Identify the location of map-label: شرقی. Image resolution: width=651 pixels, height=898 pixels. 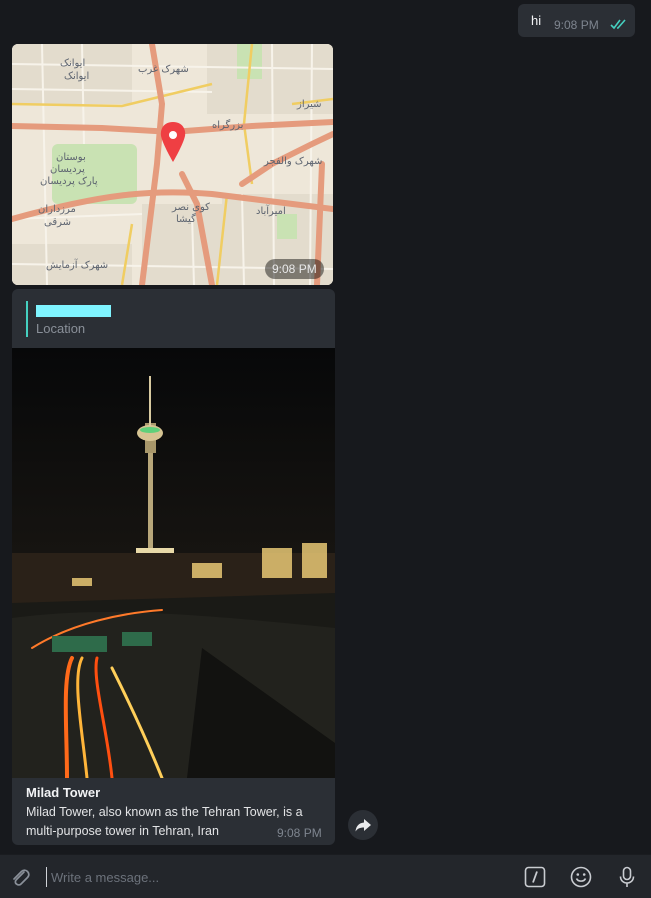
(58, 222).